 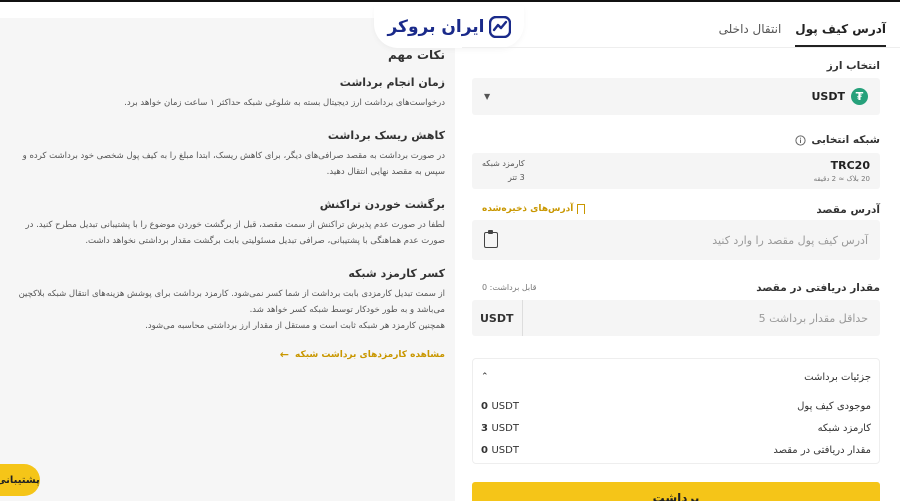 I want to click on amount-unit: USDT, so click(x=497, y=318).